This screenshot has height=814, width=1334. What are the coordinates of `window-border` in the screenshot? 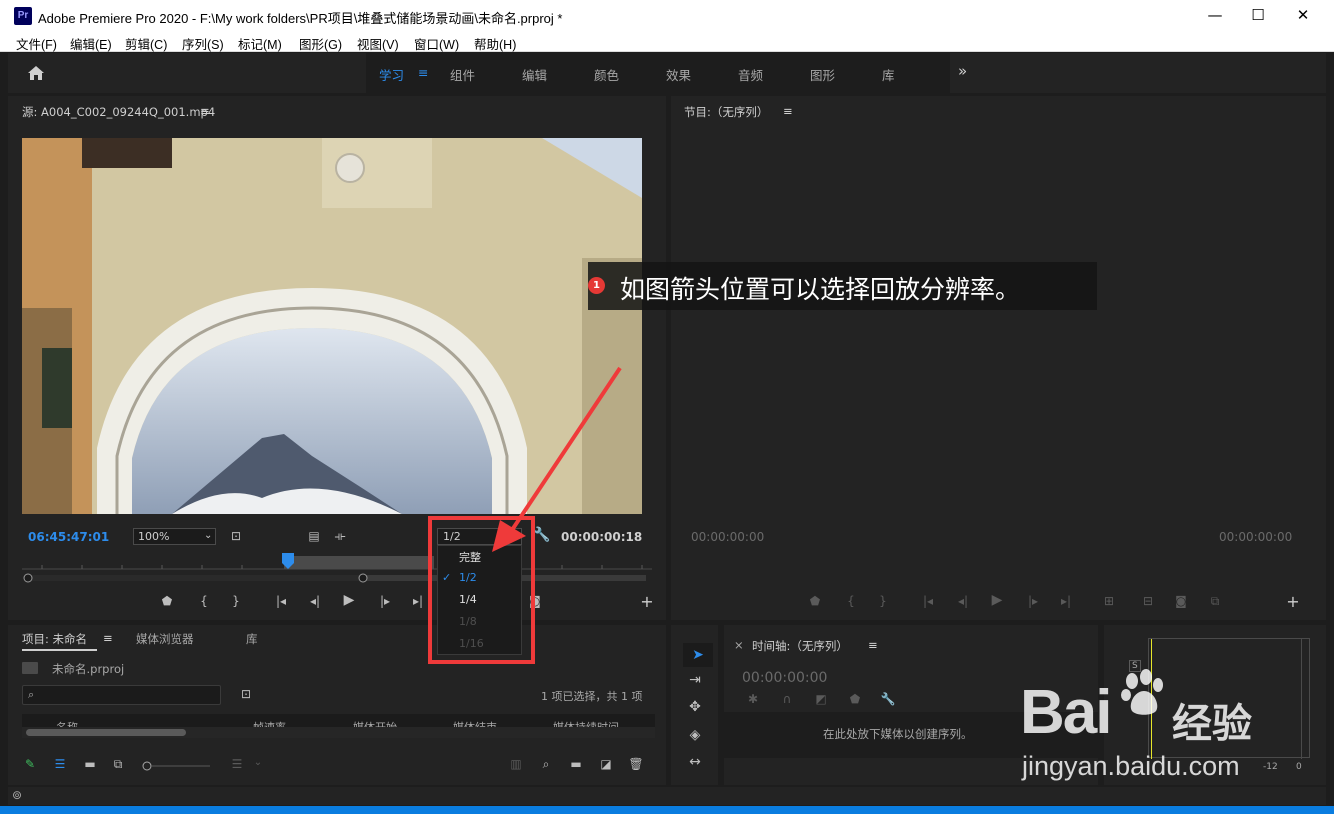 It's located at (667, 810).